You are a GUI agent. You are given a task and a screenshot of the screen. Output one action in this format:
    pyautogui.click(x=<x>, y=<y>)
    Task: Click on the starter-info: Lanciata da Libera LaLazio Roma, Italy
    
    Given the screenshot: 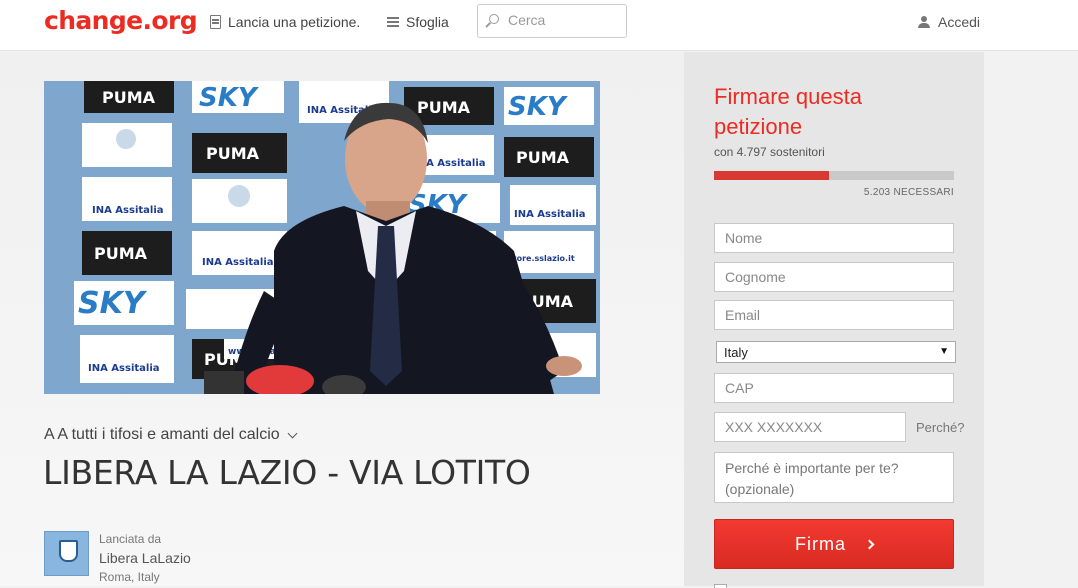 What is the action you would take?
    pyautogui.click(x=145, y=558)
    